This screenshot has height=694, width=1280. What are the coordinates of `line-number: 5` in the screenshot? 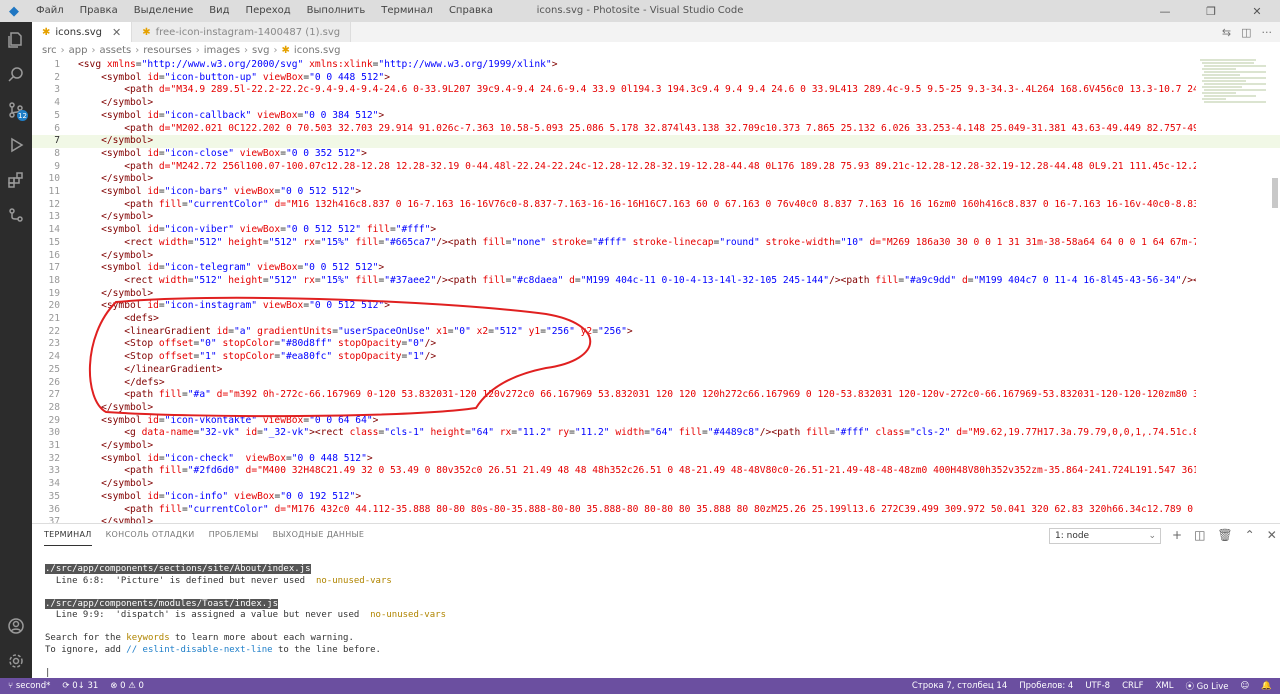 It's located at (57, 115).